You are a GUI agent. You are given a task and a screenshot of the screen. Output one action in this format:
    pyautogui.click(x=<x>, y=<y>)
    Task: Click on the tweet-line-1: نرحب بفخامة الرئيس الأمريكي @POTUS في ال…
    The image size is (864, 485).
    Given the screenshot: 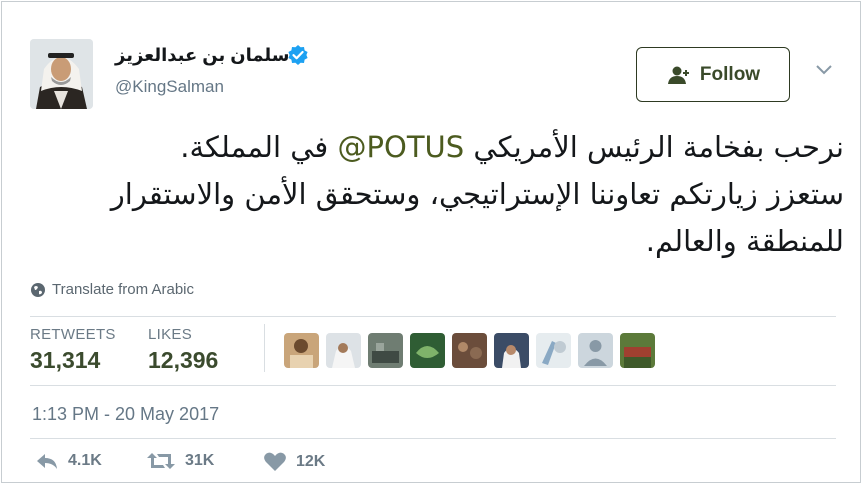 What is the action you would take?
    pyautogui.click(x=443, y=147)
    